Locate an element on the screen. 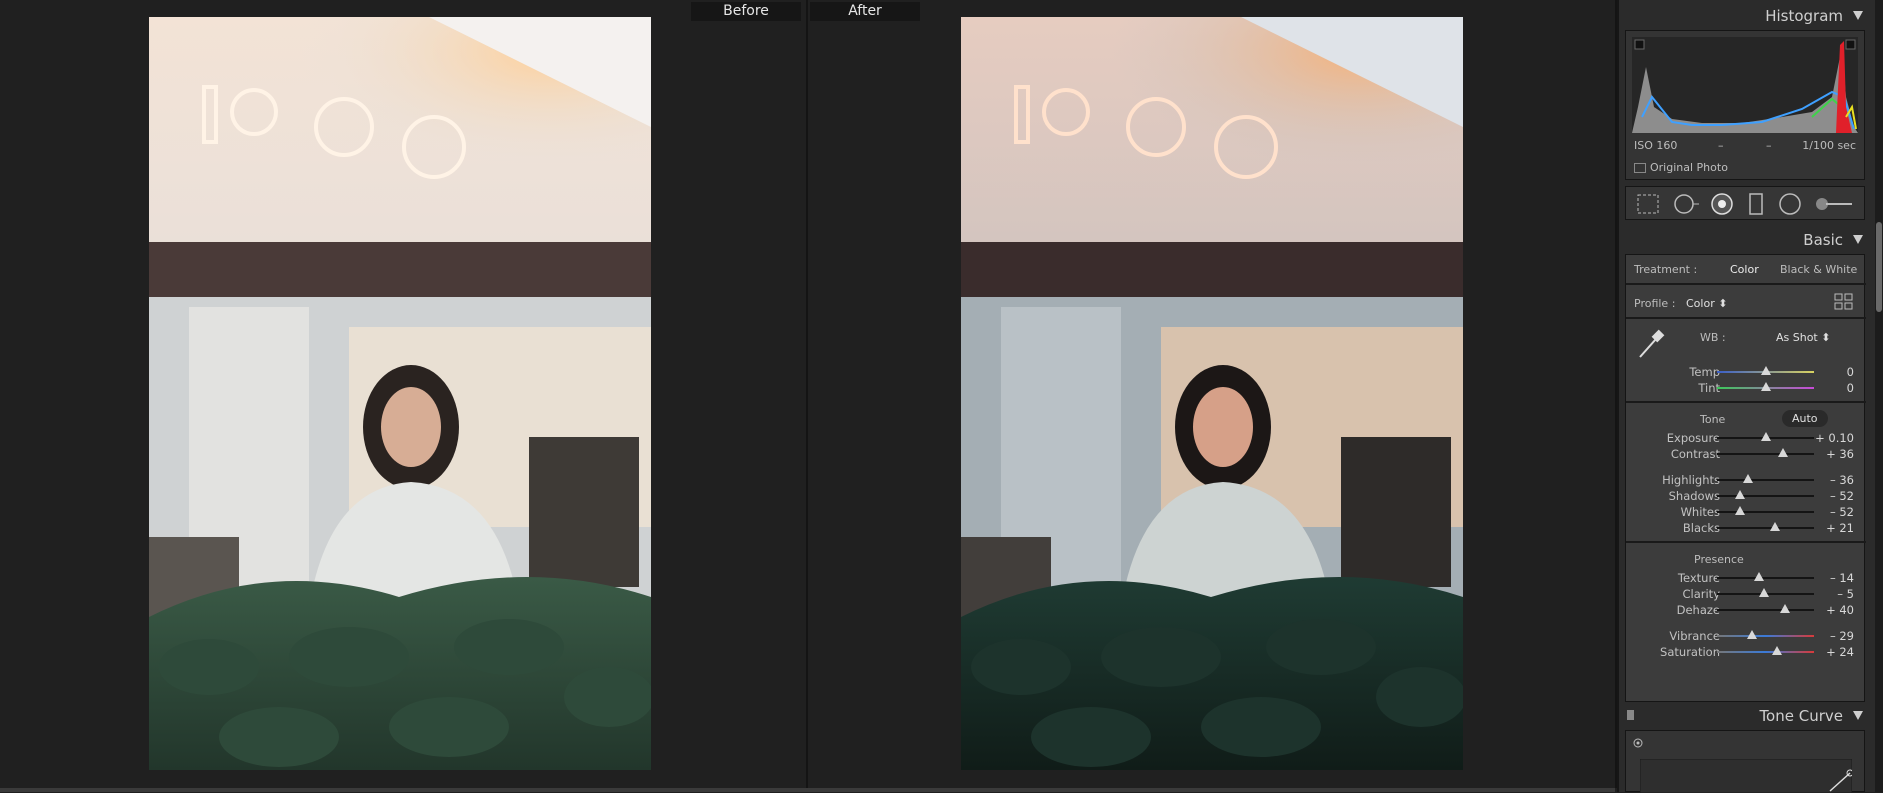 The width and height of the screenshot is (1883, 793). exposure-track is located at coordinates (1765, 436).